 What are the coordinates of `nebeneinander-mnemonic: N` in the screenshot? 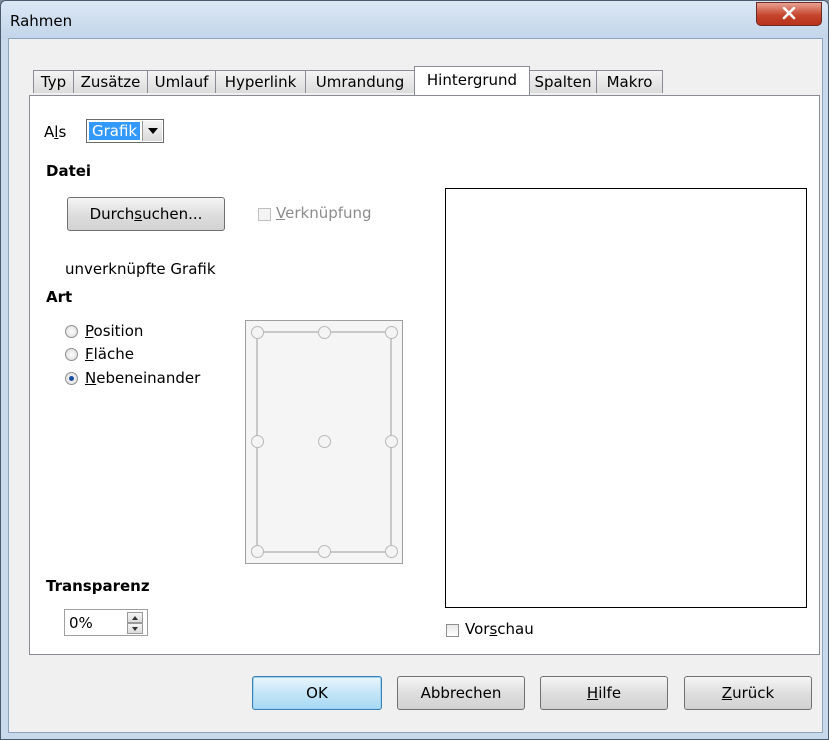 It's located at (91, 378).